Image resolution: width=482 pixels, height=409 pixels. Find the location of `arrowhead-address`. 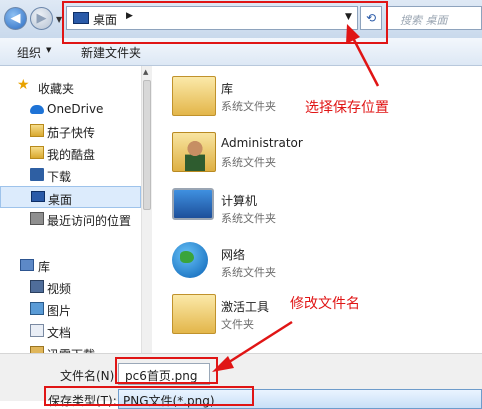

arrowhead-address is located at coordinates (353, 34).